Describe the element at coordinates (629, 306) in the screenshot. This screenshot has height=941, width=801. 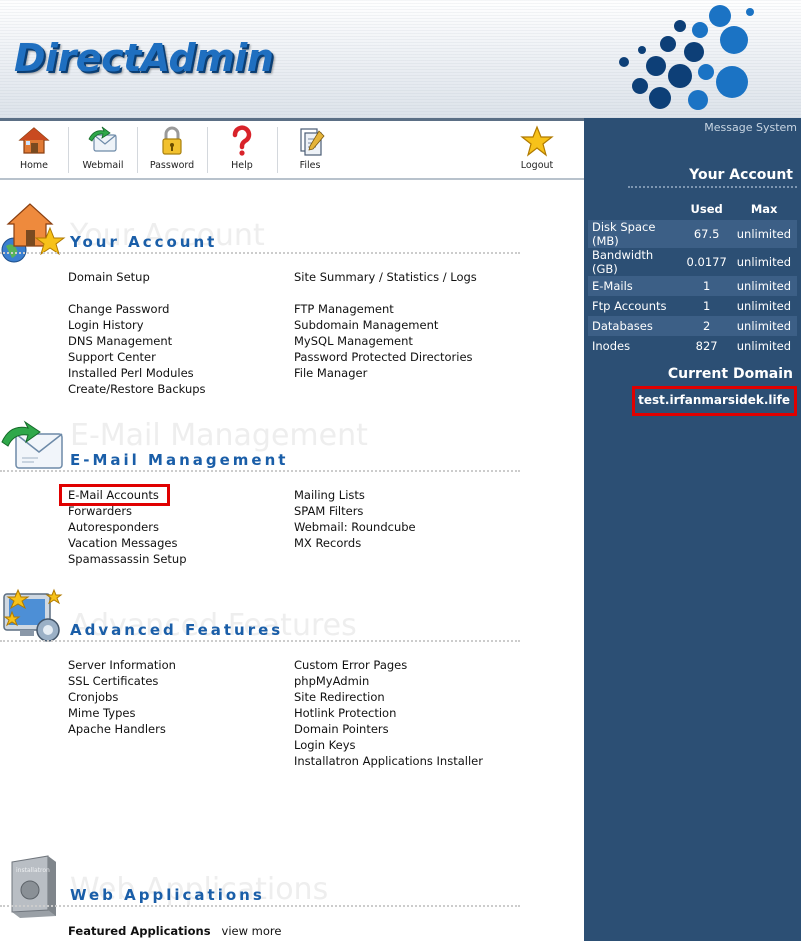
I see `usage-label: Ftp Accounts` at that location.